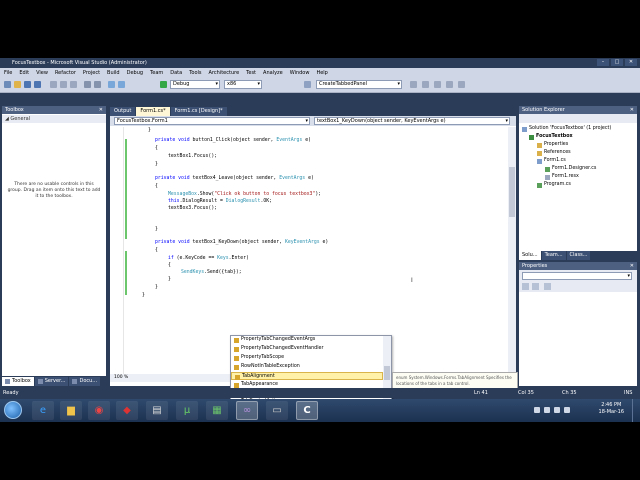 This screenshot has height=480, width=640. I want to click on object-selector-dropdown, so click(577, 276).